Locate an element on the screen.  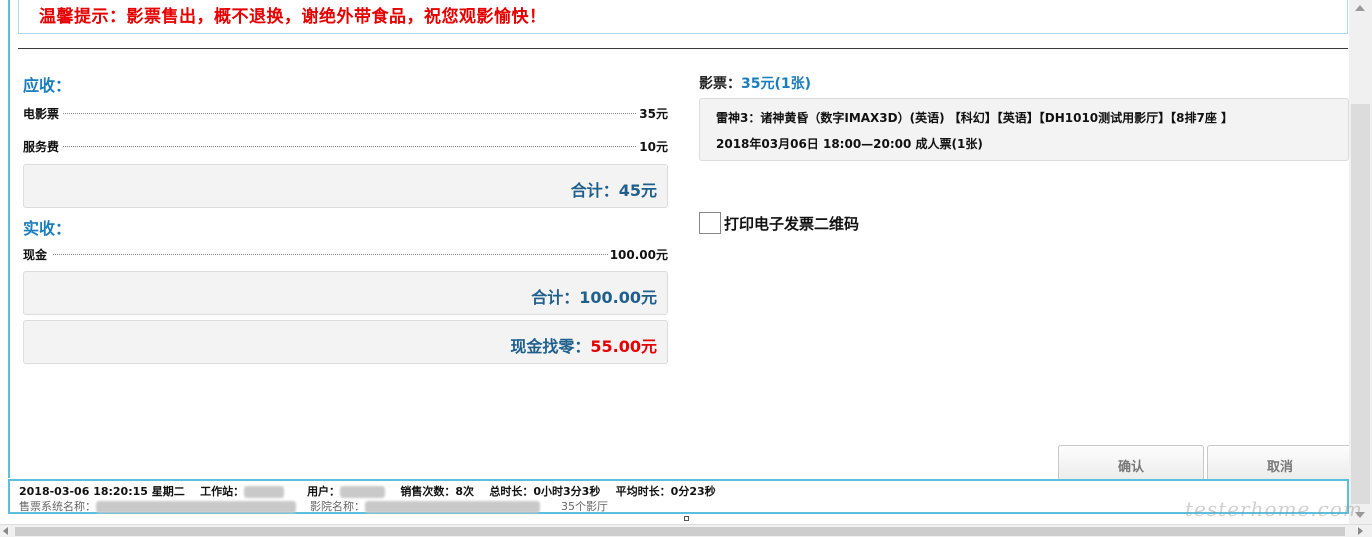
receivable-row-ticket: 电影票 35元 is located at coordinates (345, 114).